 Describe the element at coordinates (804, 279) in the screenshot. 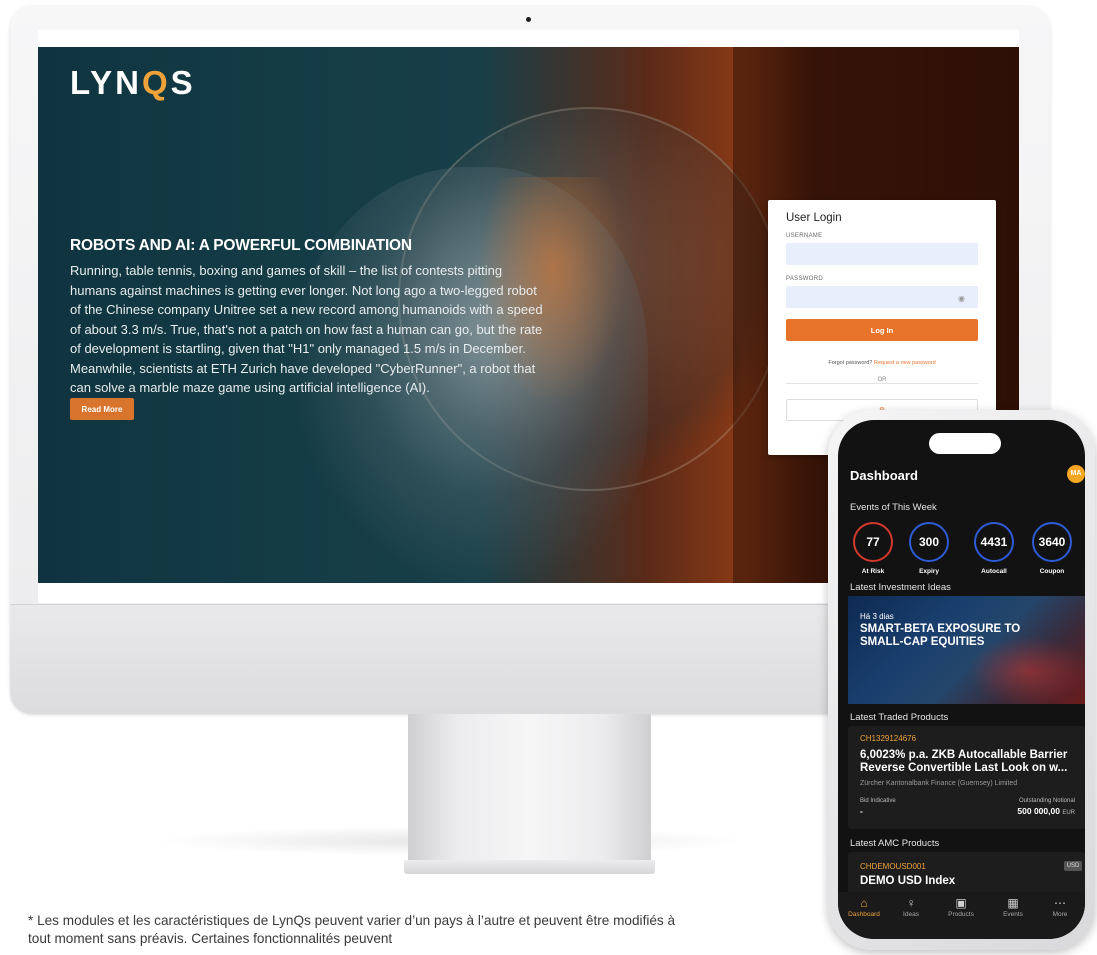

I see `password-label: PASSWORD` at that location.